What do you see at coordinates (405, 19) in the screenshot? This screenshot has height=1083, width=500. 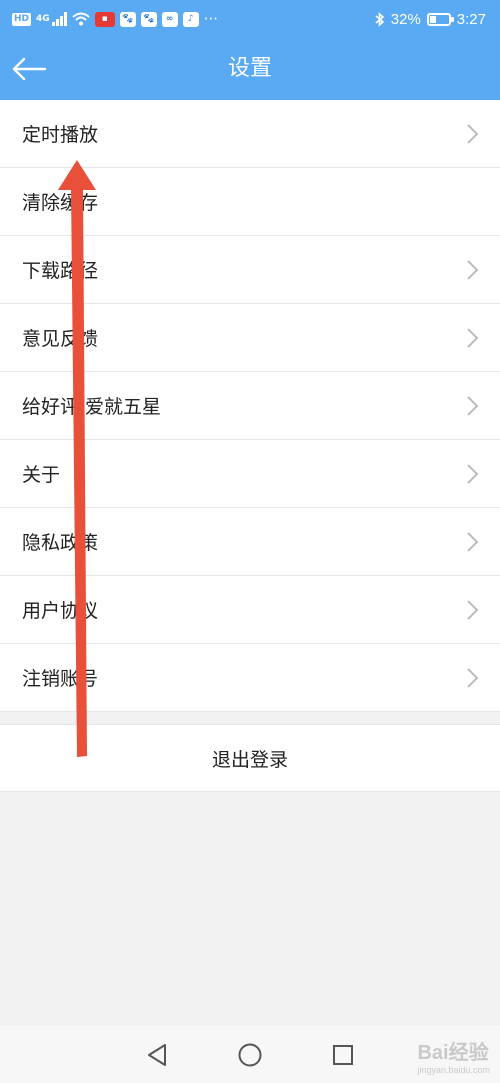 I see `battery-percent: 32%` at bounding box center [405, 19].